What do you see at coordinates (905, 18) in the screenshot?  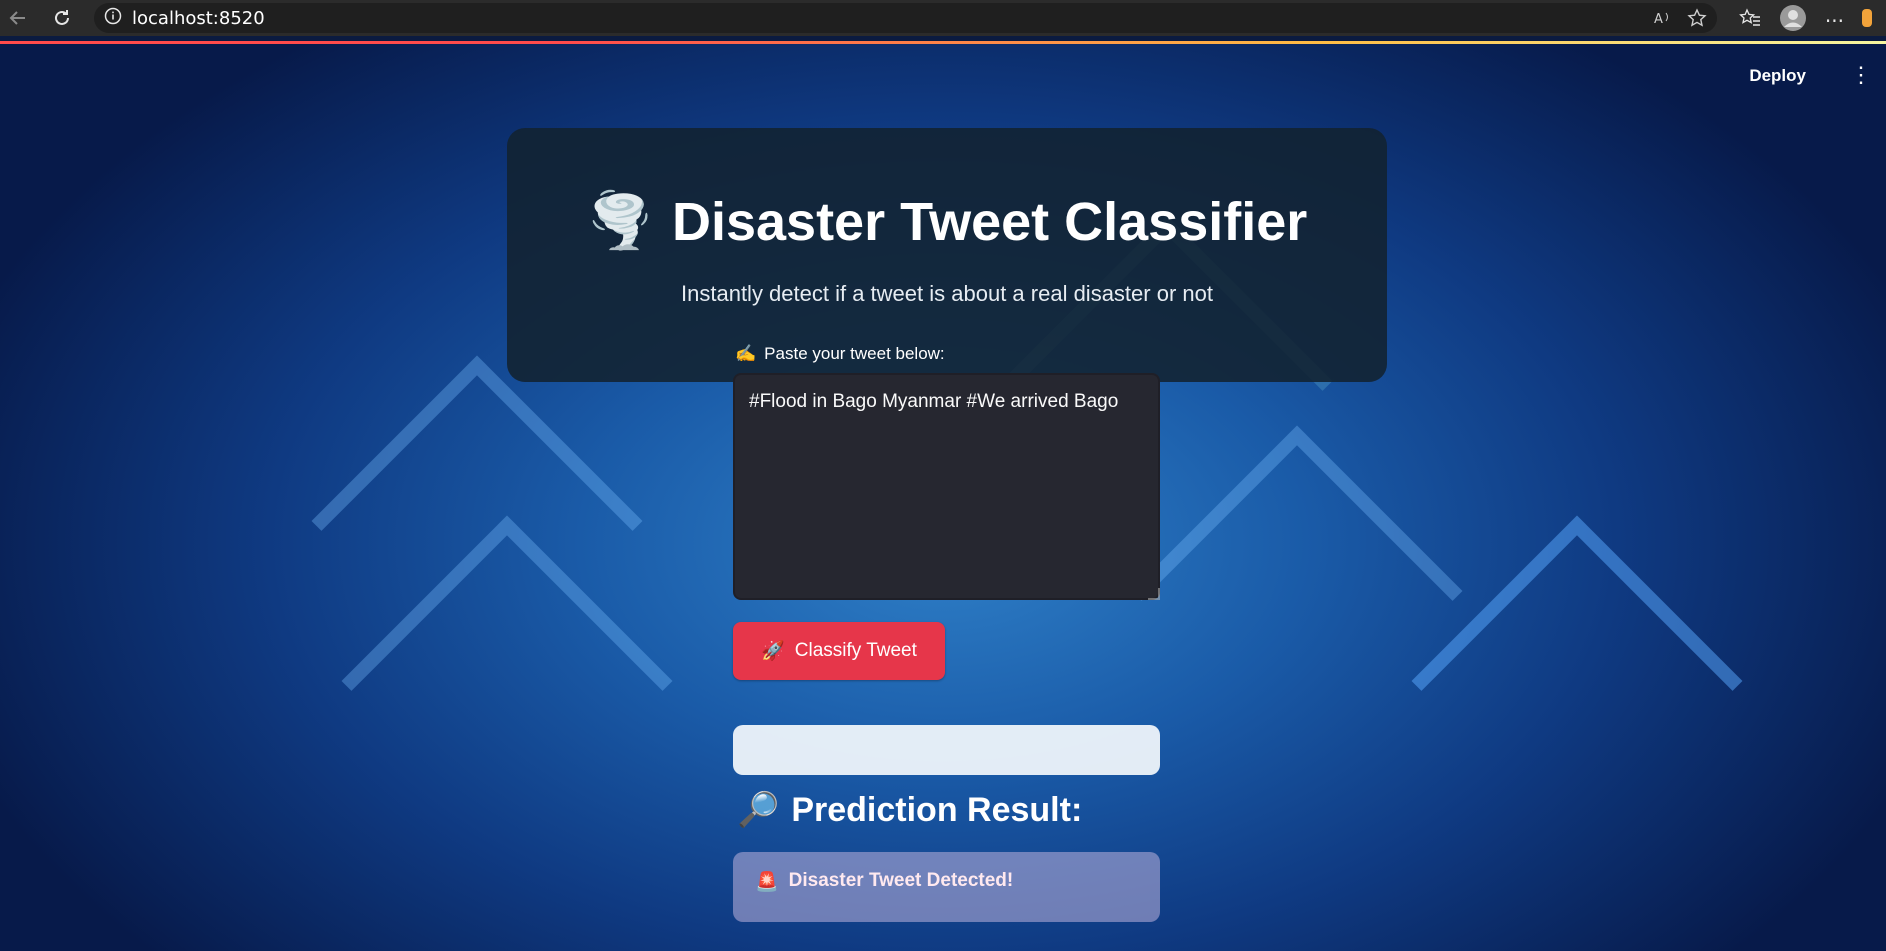 I see `address-bar: localhost:8520 A` at bounding box center [905, 18].